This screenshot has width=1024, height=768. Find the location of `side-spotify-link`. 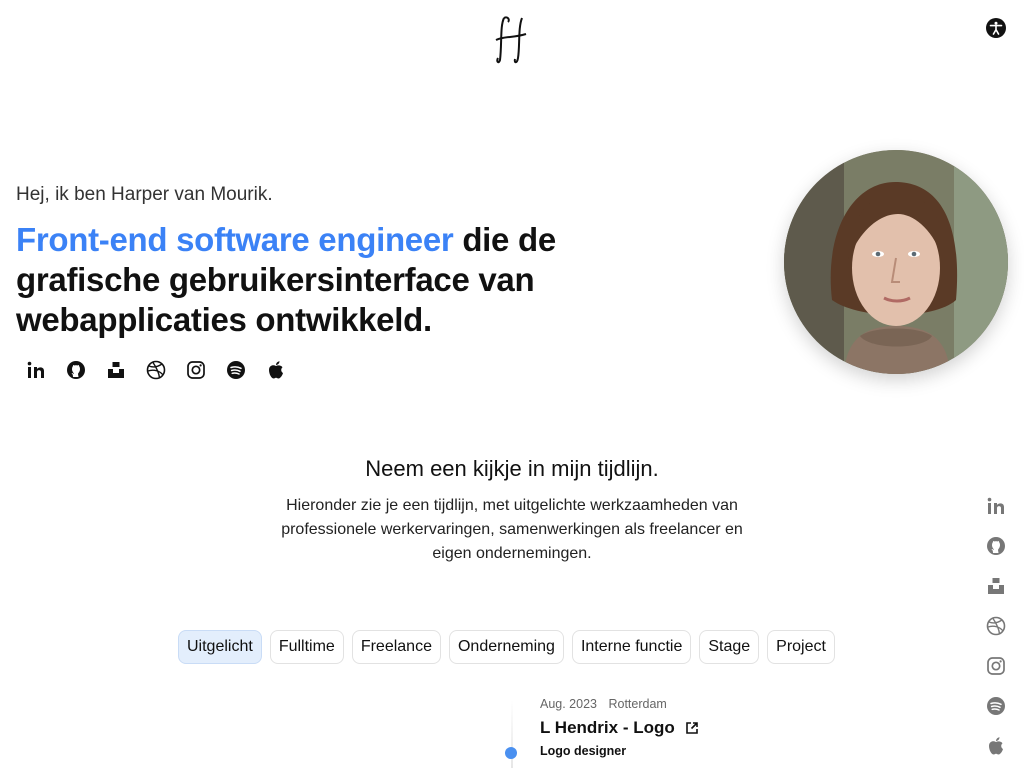

side-spotify-link is located at coordinates (996, 706).